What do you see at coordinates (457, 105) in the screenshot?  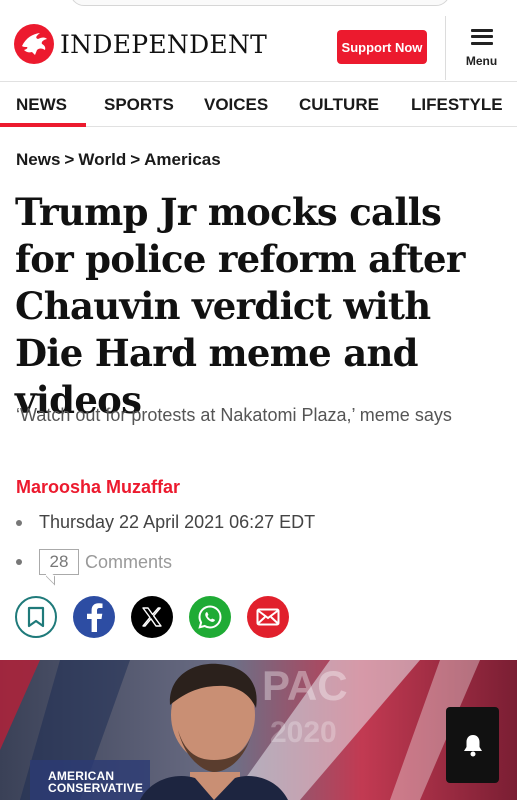 I see `nav-item-lifestyle: LIFESTYLE` at bounding box center [457, 105].